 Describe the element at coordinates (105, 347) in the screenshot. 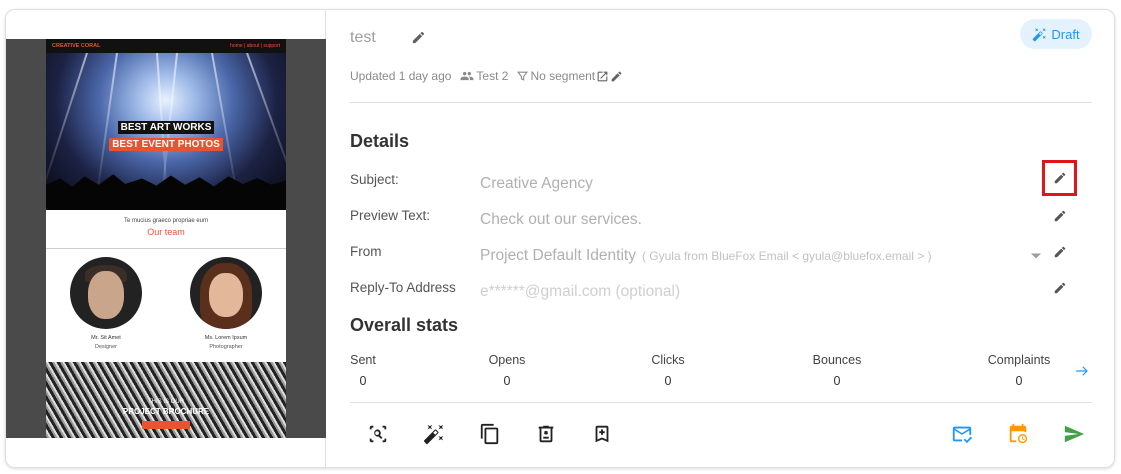

I see `member-role: Designer` at that location.